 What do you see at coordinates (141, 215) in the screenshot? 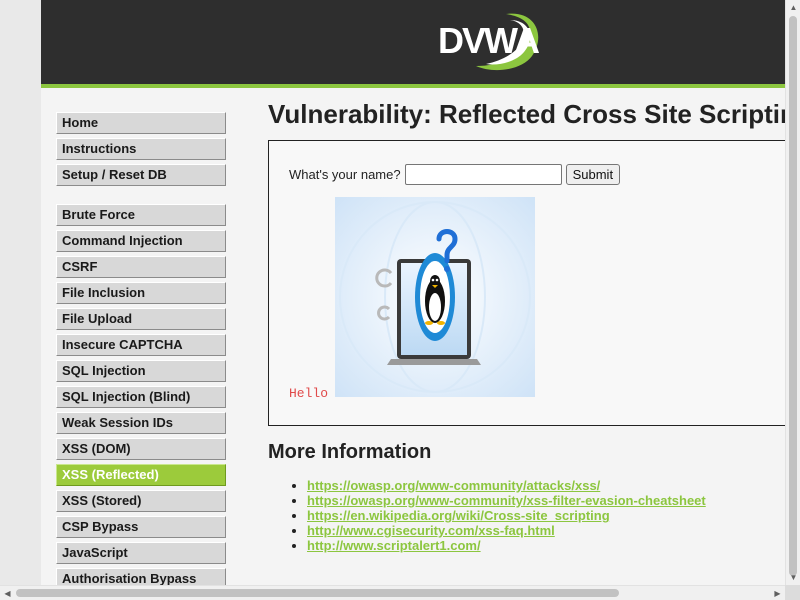
I see `nav-item-brute-force: Brute Force` at bounding box center [141, 215].